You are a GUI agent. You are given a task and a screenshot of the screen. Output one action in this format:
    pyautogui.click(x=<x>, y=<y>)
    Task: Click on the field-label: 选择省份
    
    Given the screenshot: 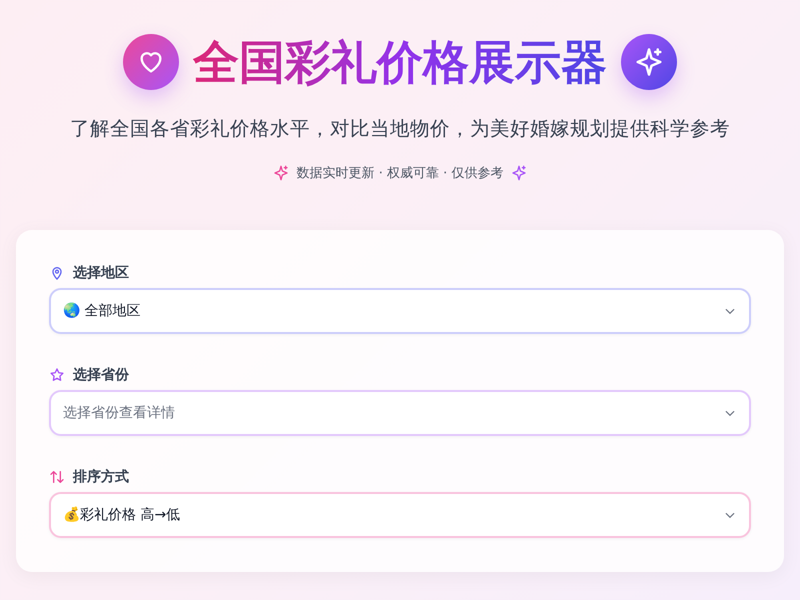 What is the action you would take?
    pyautogui.click(x=101, y=375)
    